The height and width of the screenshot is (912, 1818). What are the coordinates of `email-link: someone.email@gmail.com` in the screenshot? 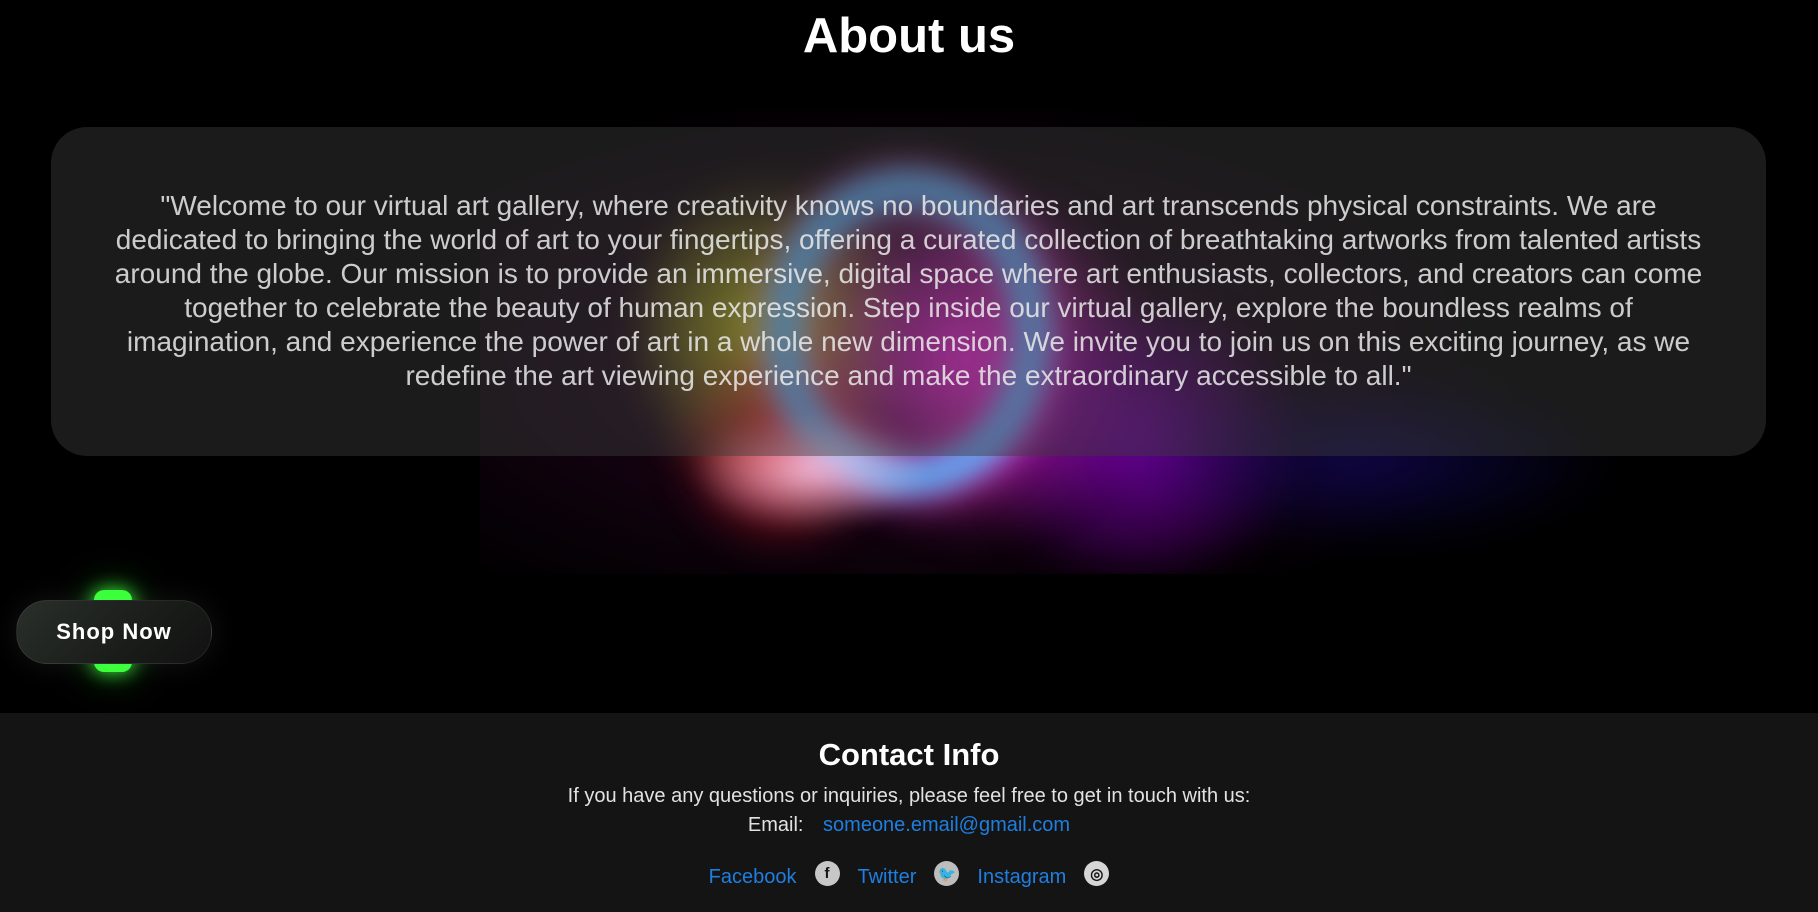 It's located at (946, 825).